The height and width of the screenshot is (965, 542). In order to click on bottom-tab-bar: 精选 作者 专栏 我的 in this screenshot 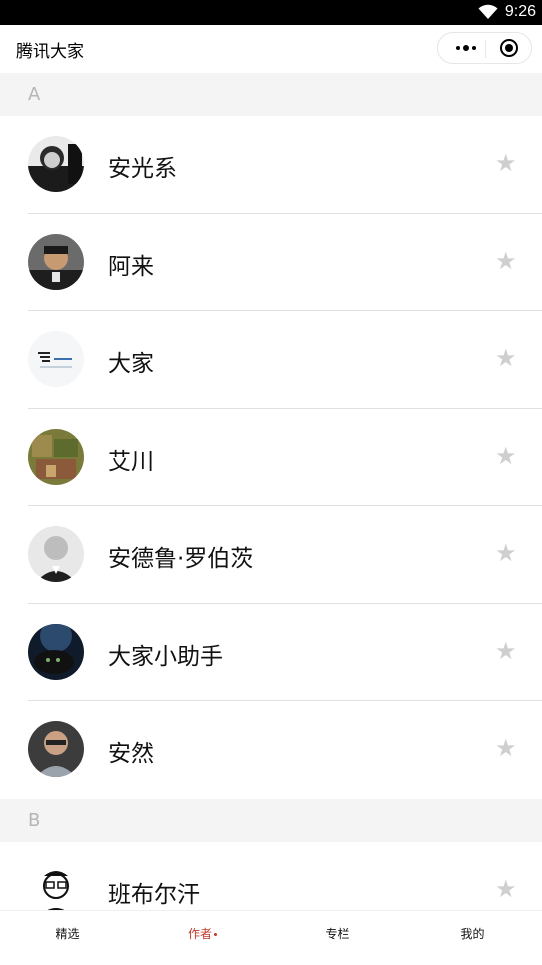, I will do `click(271, 937)`.